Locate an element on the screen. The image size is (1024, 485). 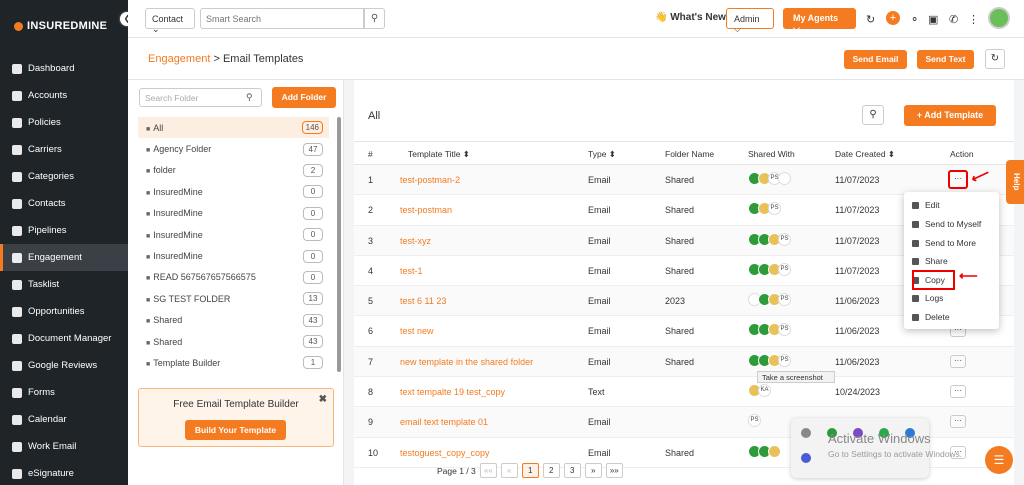
refresh-icon: ↻ is located at coordinates (995, 59).